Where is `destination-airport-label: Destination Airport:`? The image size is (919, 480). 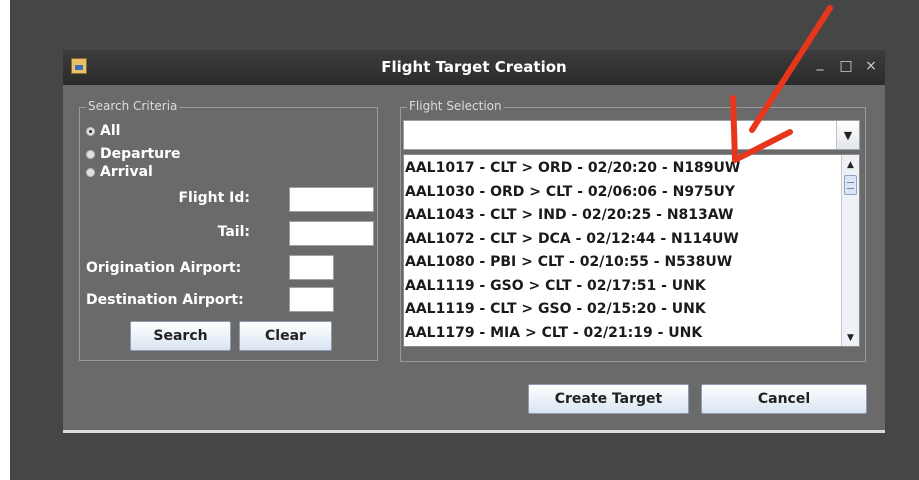
destination-airport-label: Destination Airport: is located at coordinates (165, 300).